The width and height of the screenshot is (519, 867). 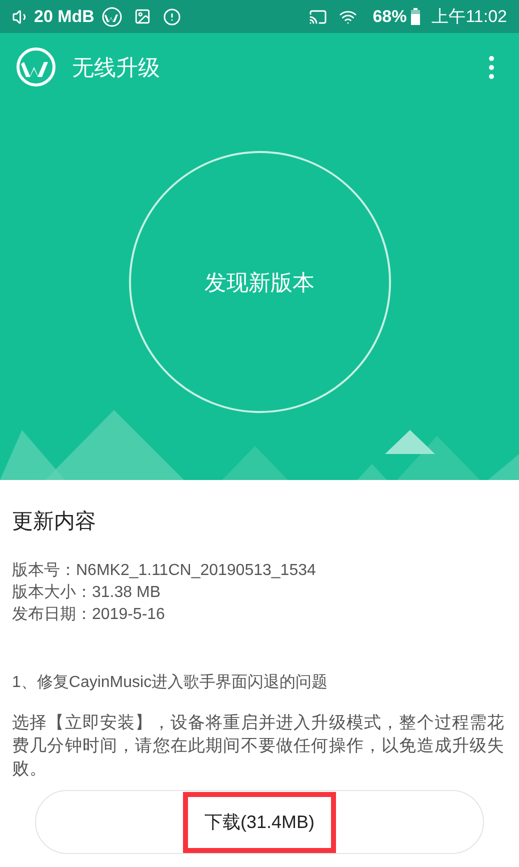 I want to click on section-heading: 更新内容, so click(x=54, y=522).